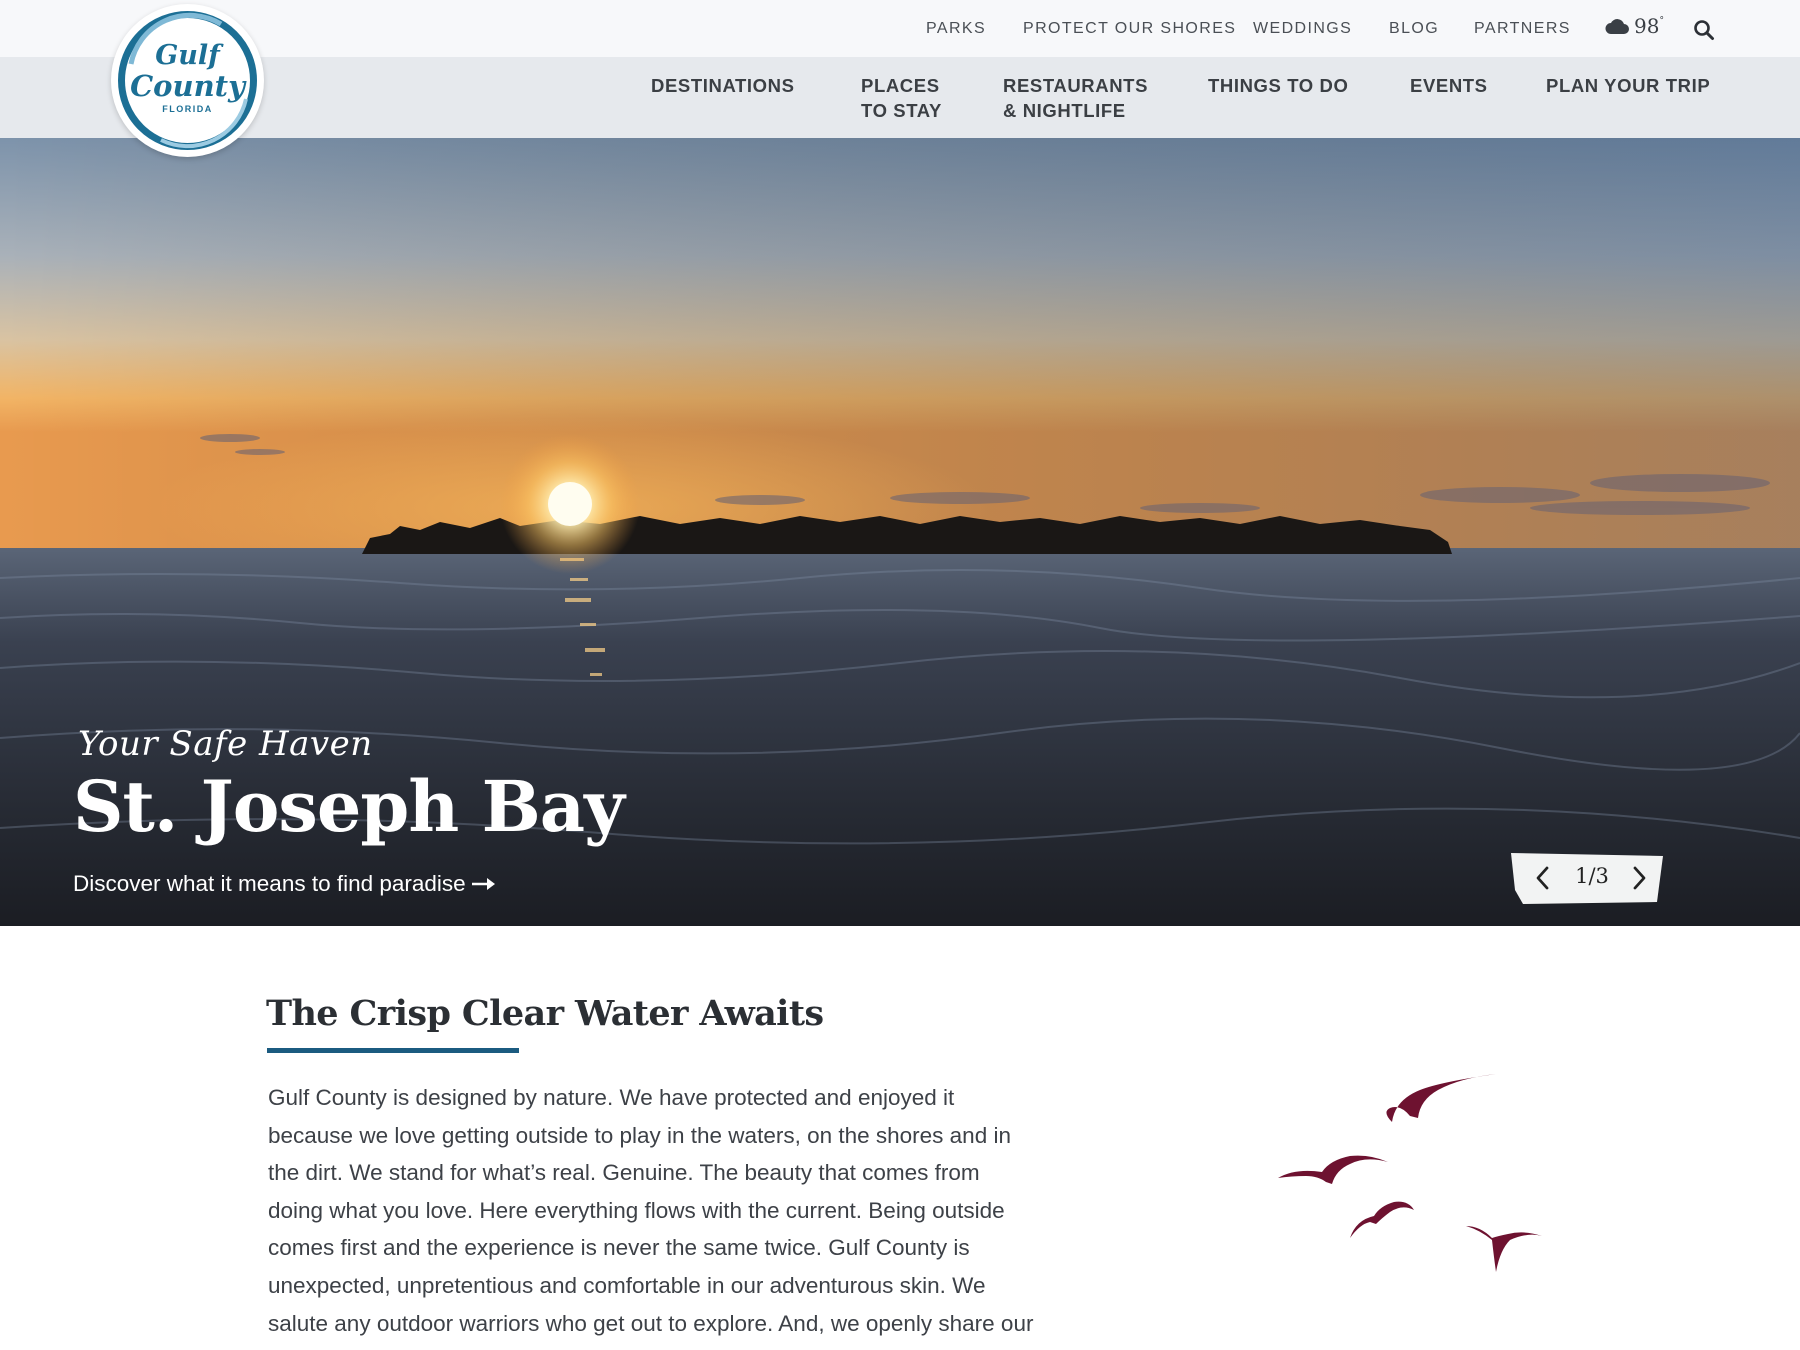  I want to click on logo-text-gulf: Gulf, so click(187, 55).